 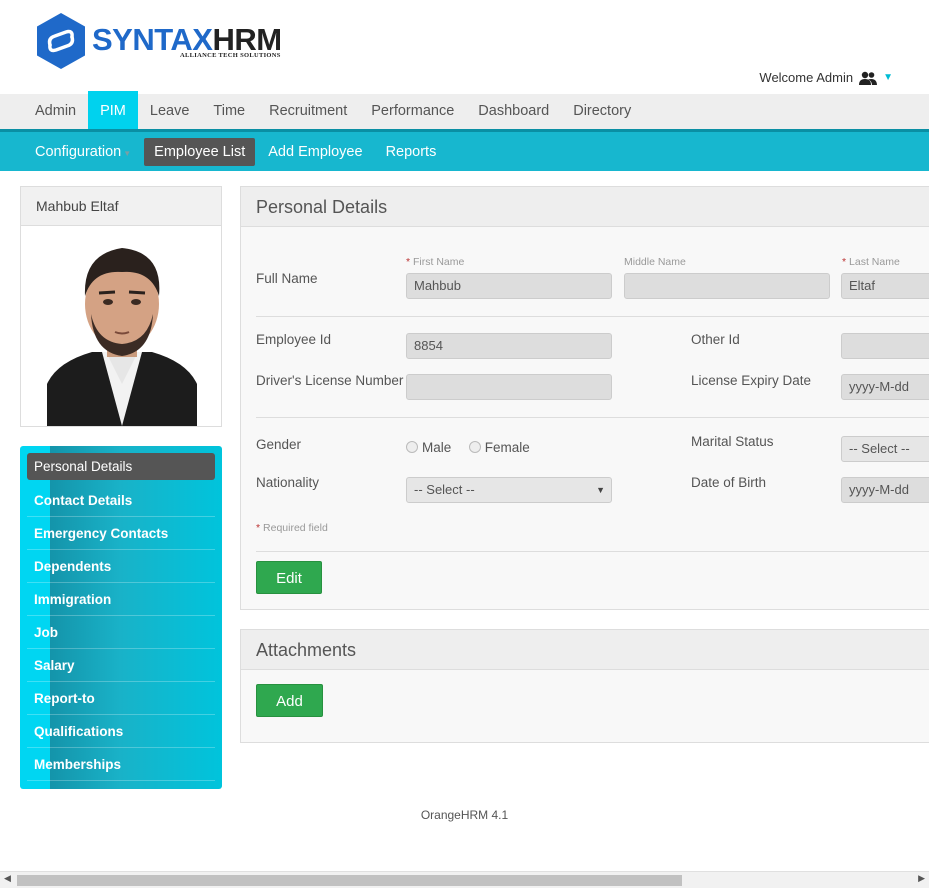 I want to click on first-name-label: First Name, so click(x=439, y=262).